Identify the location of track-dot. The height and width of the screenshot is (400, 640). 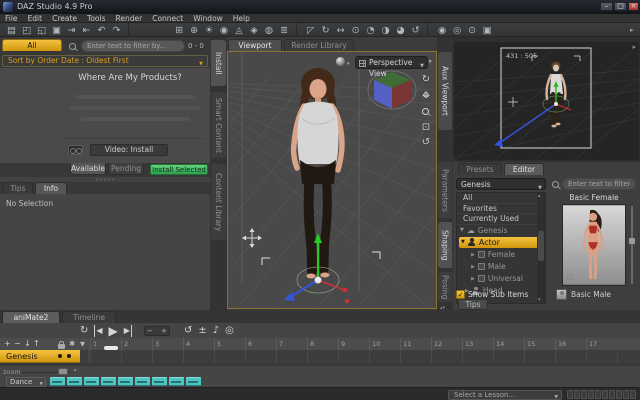
(69, 356).